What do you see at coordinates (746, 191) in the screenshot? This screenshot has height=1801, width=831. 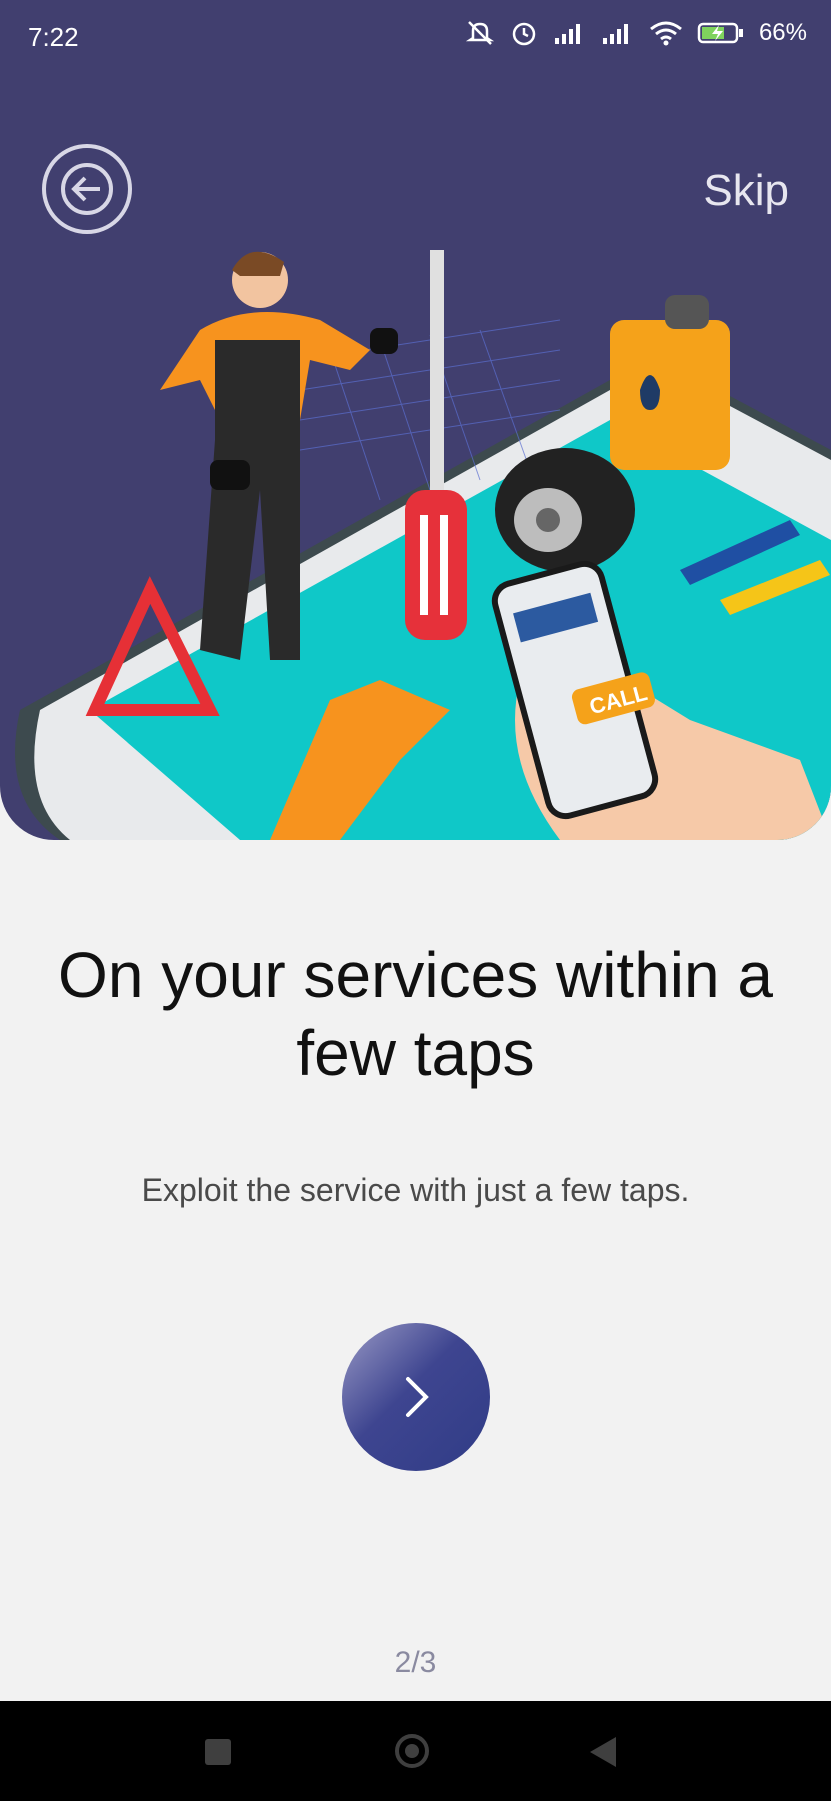 I see `skip-button: Skip` at bounding box center [746, 191].